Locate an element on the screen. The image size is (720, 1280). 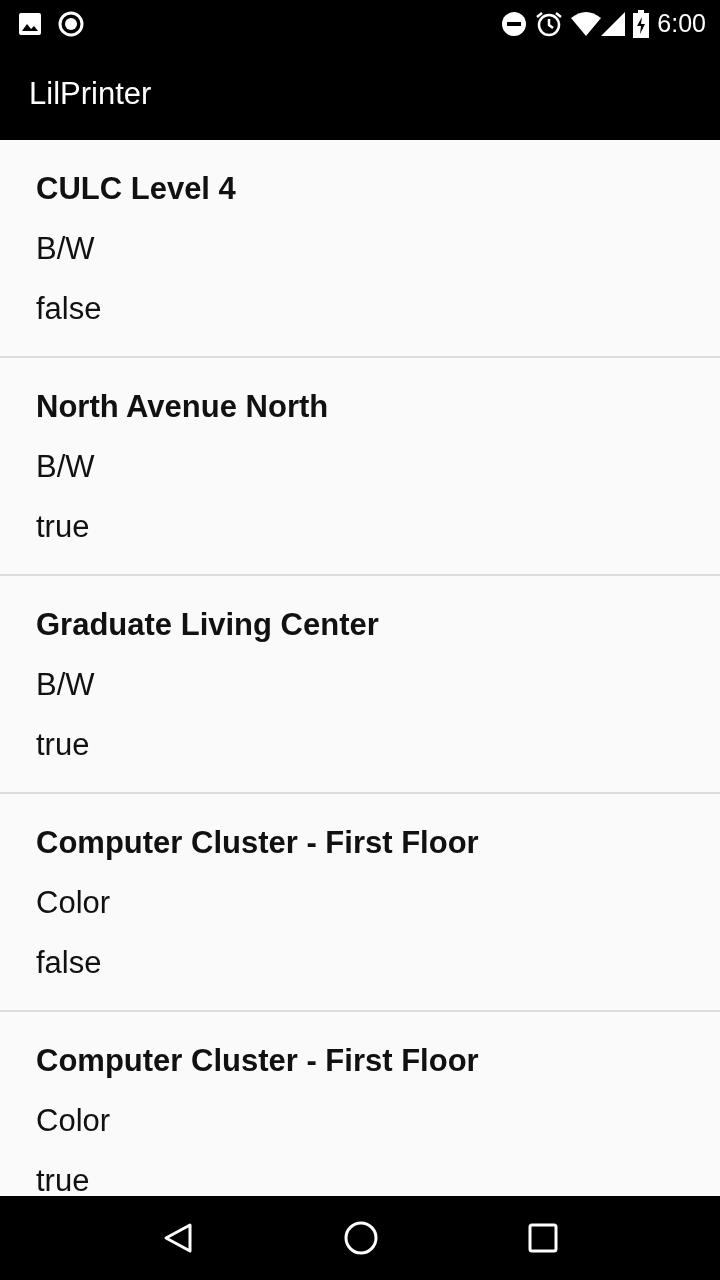
printer-name: North Avenue North is located at coordinates (183, 407).